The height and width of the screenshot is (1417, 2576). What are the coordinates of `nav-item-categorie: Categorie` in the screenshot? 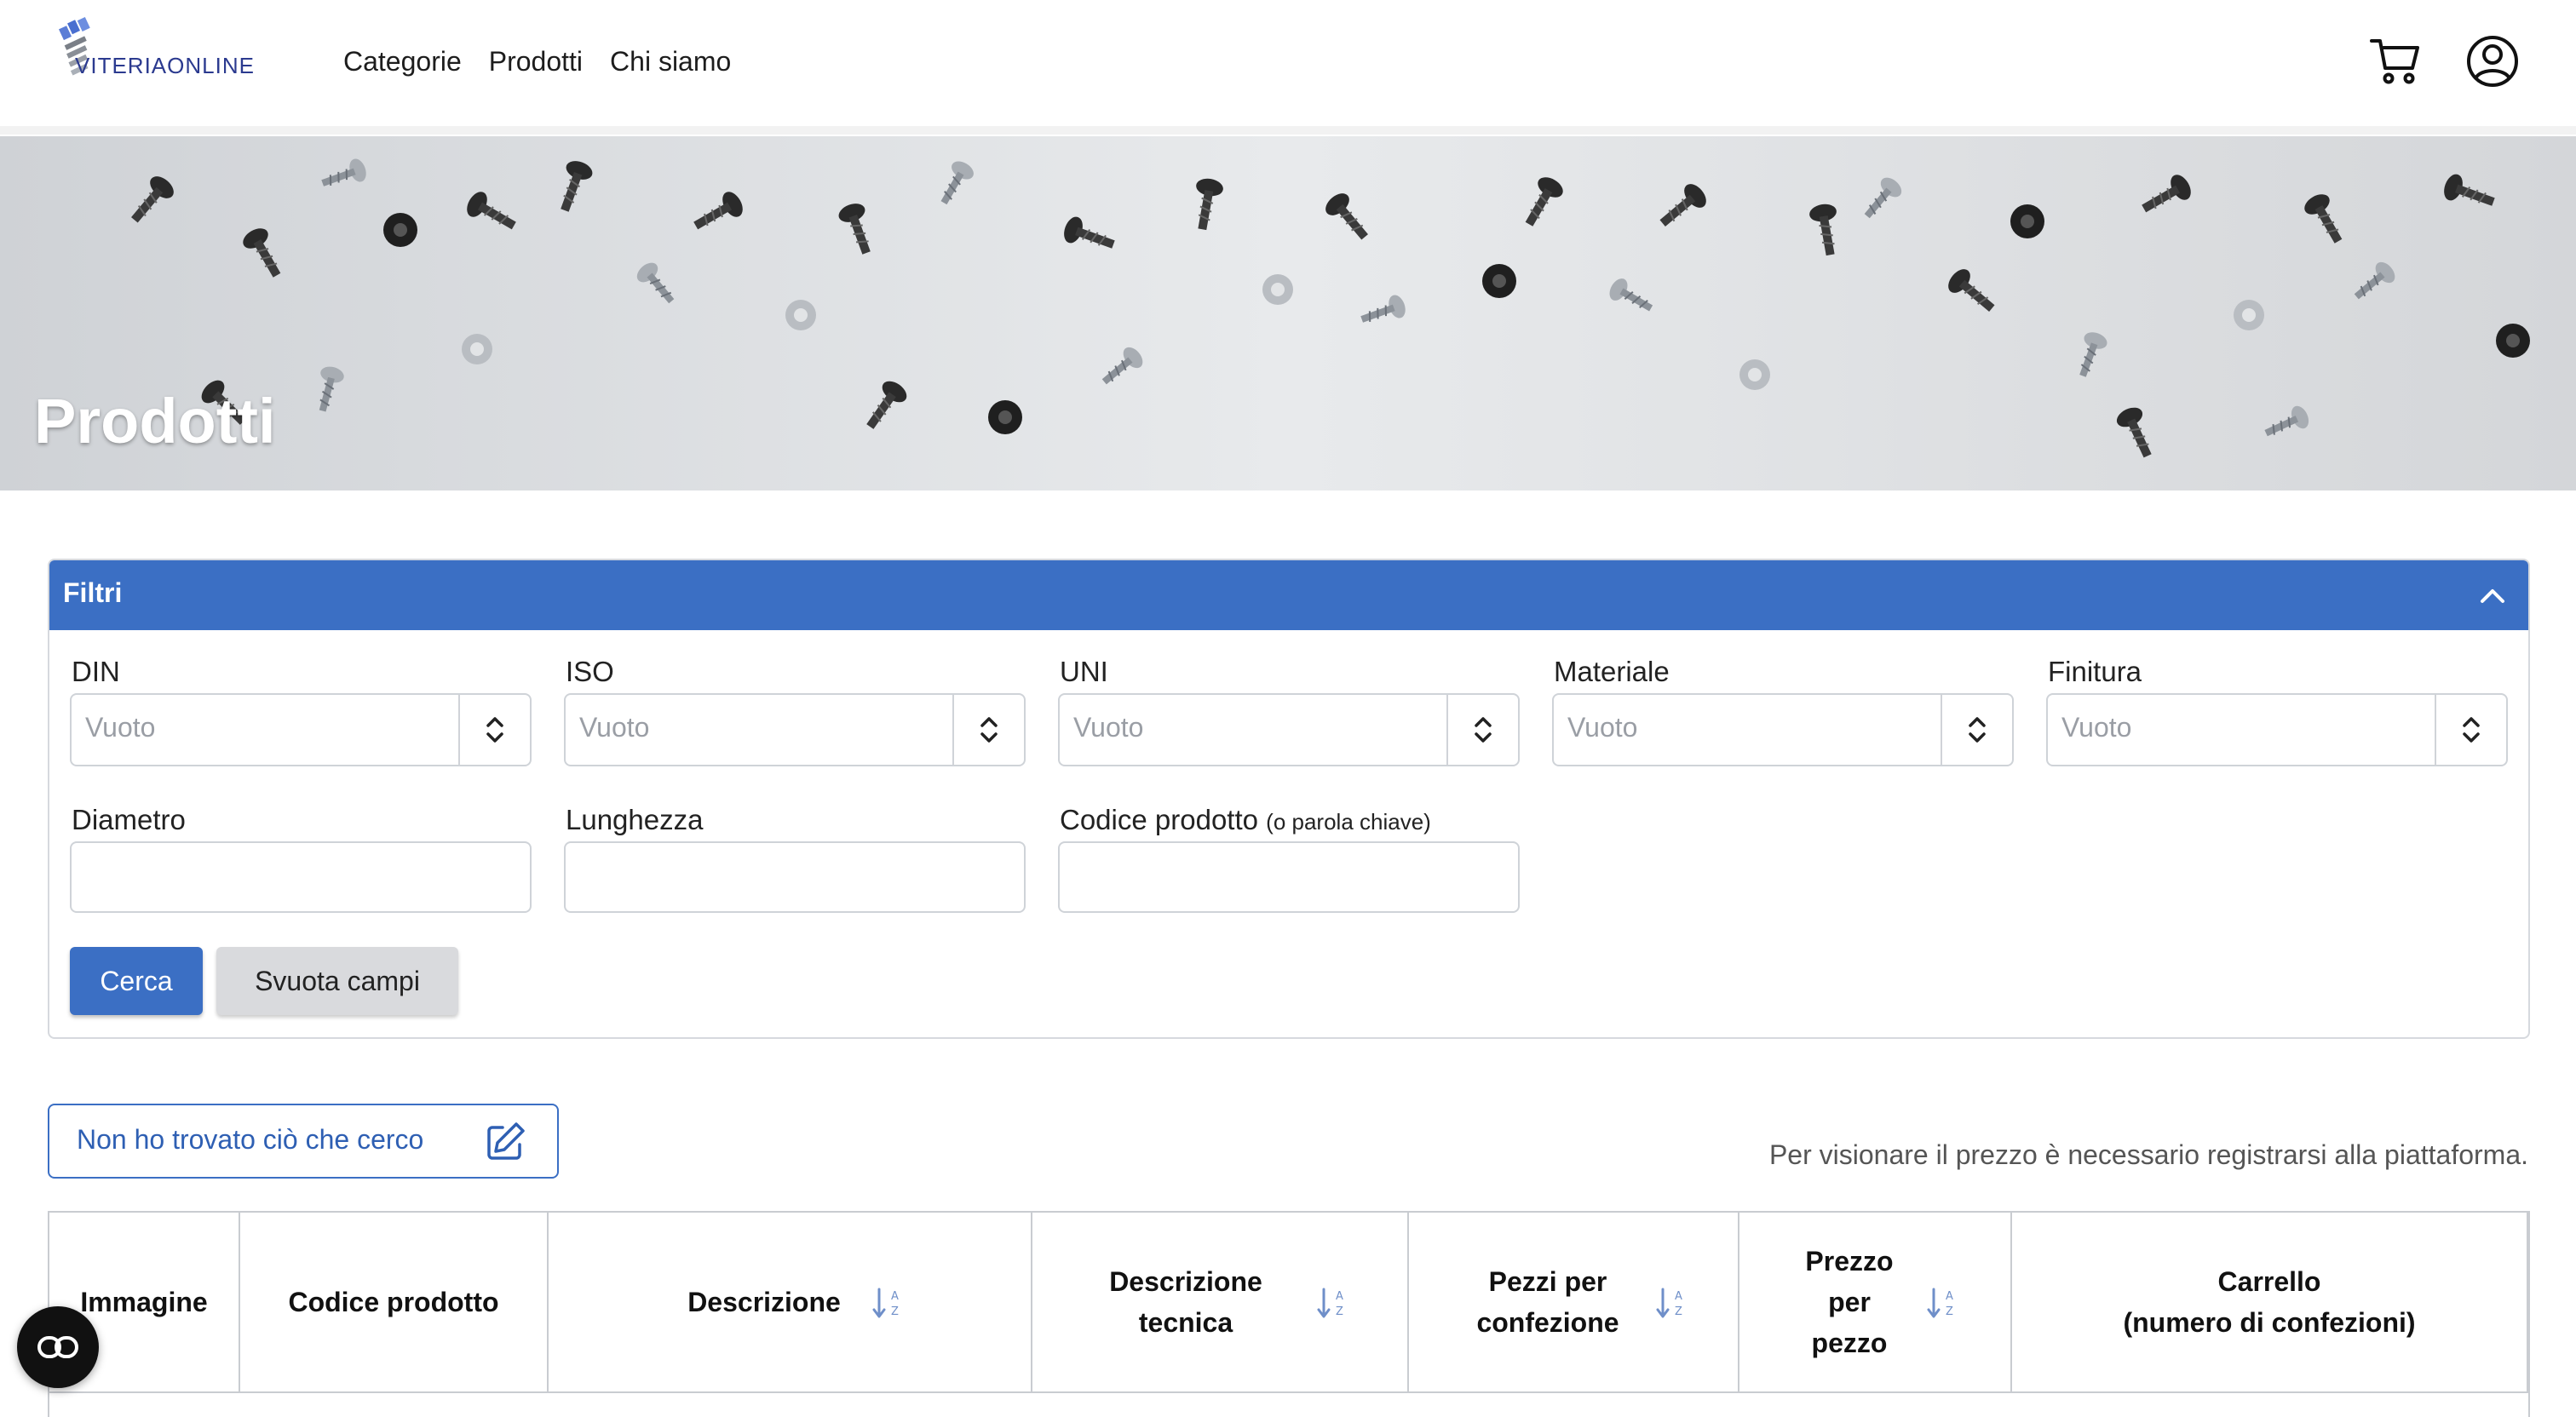 It's located at (403, 62).